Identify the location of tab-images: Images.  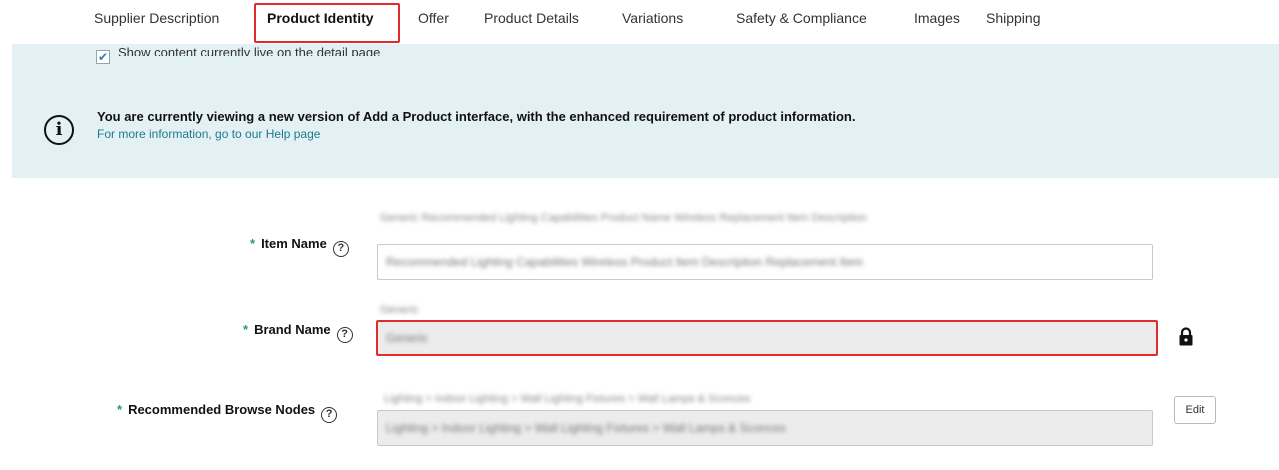
(937, 18).